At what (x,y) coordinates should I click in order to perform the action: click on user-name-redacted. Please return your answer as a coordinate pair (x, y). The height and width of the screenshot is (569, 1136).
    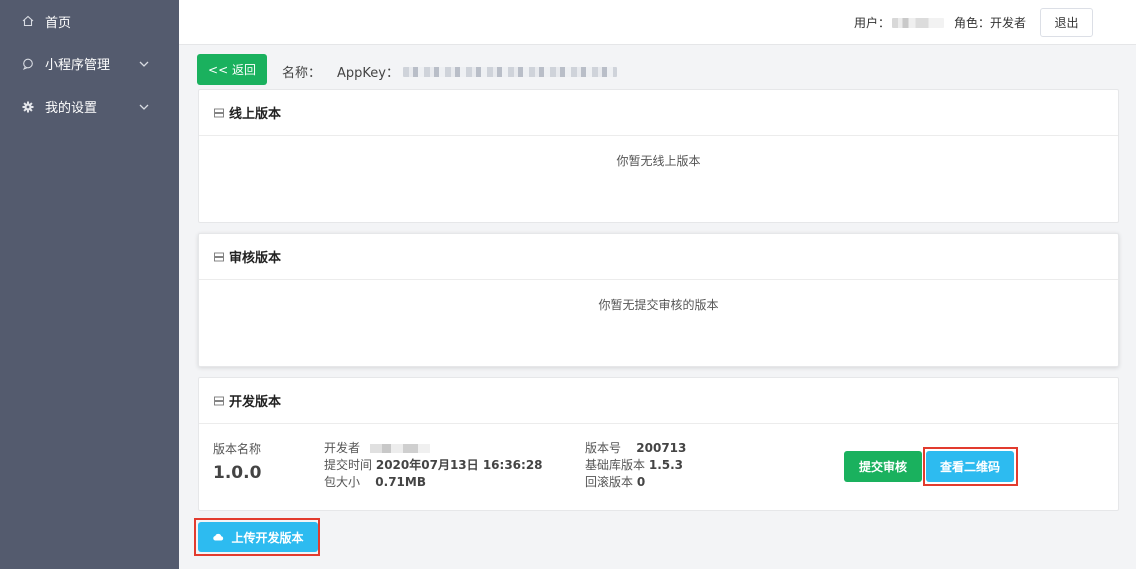
    Looking at the image, I should click on (917, 22).